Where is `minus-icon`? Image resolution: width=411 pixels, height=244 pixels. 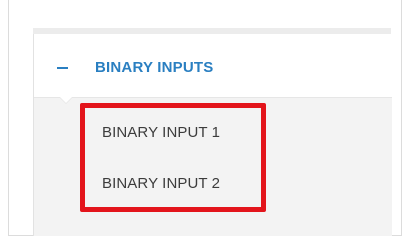
minus-icon is located at coordinates (62, 68).